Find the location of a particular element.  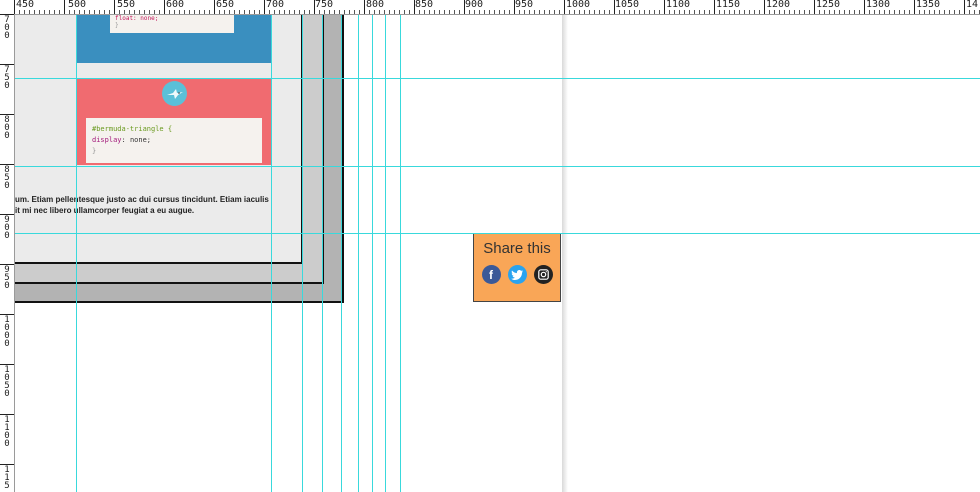

share-widget: Share this f is located at coordinates (517, 267).